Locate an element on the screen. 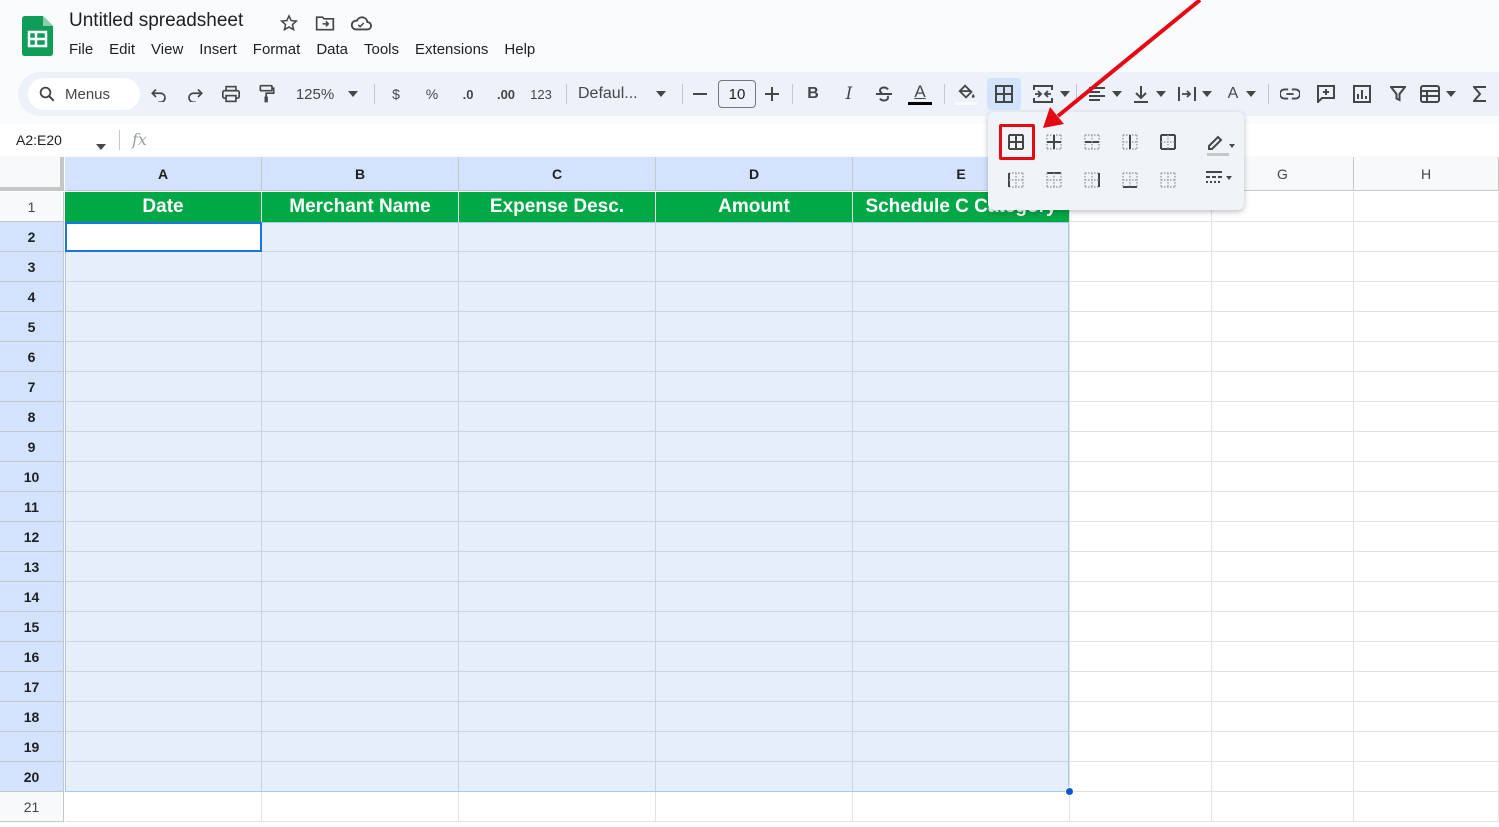 The width and height of the screenshot is (1499, 827). document-title: Untitled spreadsheet is located at coordinates (156, 21).